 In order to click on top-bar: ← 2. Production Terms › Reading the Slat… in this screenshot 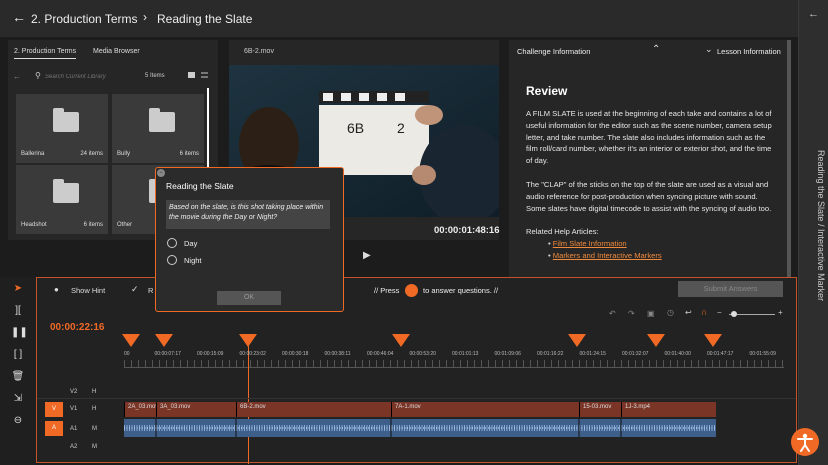, I will do `click(399, 18)`.